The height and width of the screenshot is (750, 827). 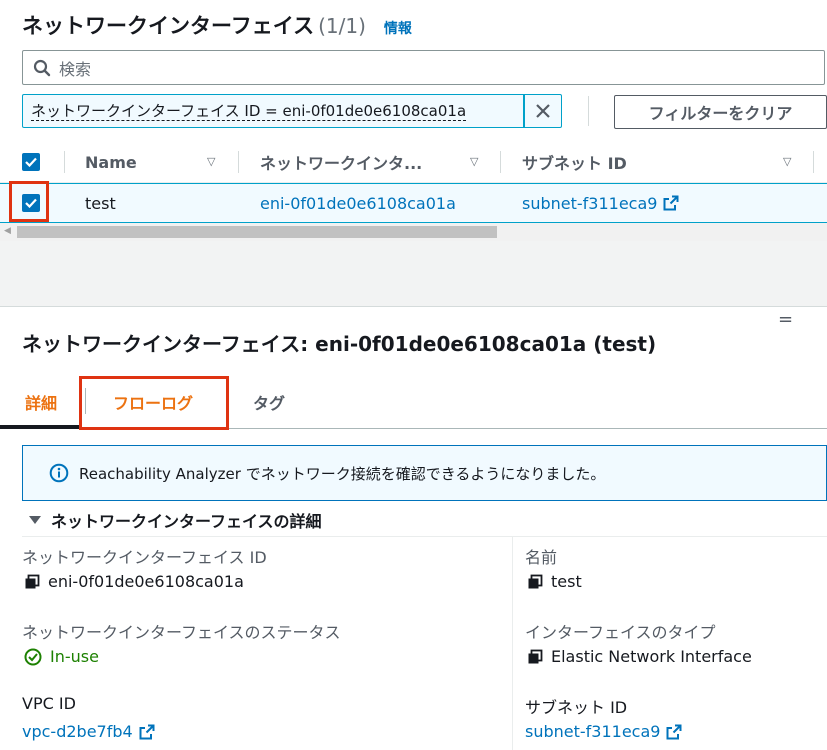 I want to click on select-all-checkbox, so click(x=31, y=162).